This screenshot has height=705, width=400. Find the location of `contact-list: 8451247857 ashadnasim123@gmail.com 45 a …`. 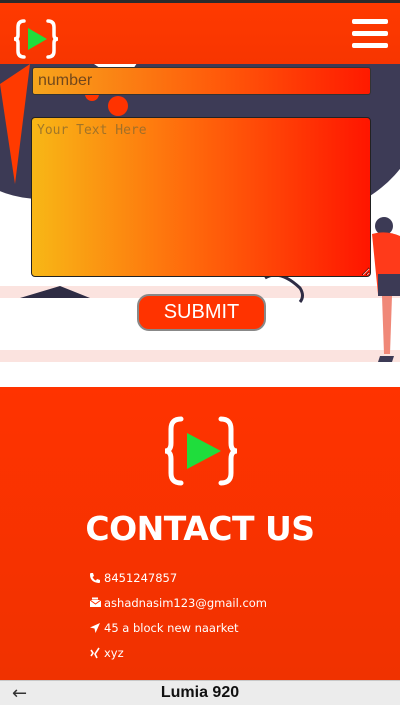

contact-list: 8451247857 ashadnasim123@gmail.com 45 a … is located at coordinates (177, 615).